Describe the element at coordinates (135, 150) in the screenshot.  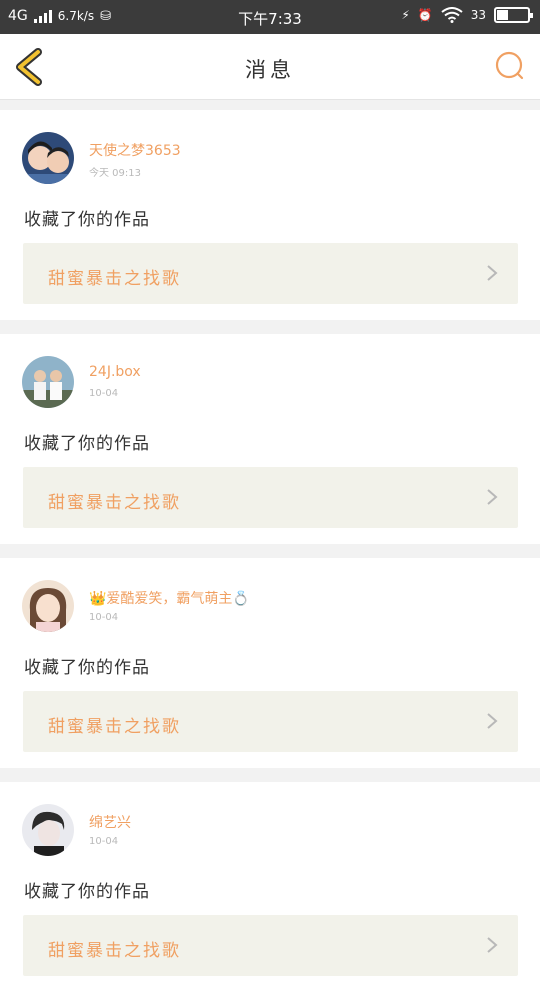
I see `username: 天使之梦3653` at that location.